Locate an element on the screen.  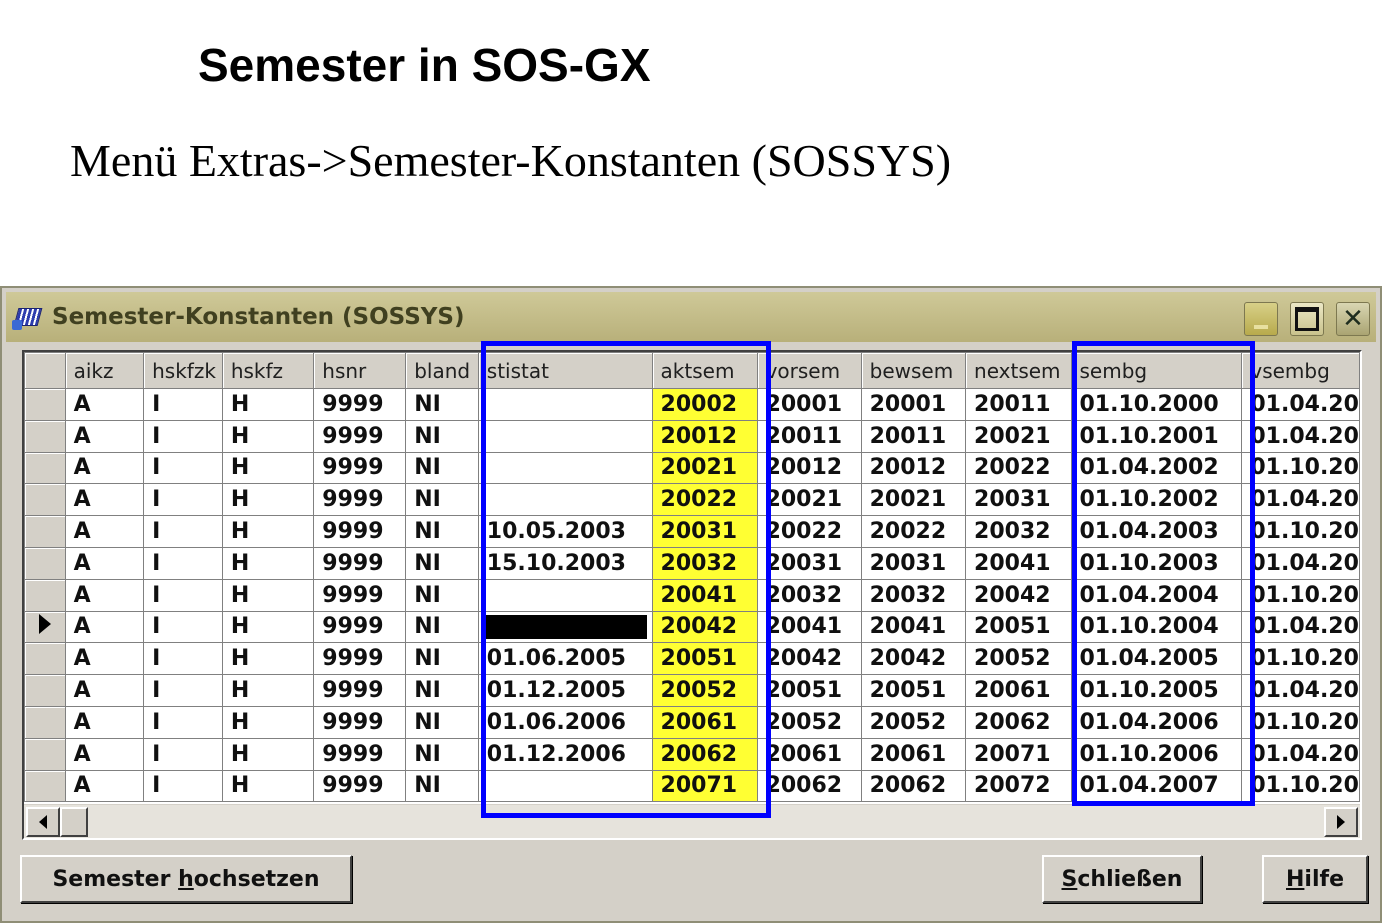
cell-vorsem: 20042 is located at coordinates (809, 659).